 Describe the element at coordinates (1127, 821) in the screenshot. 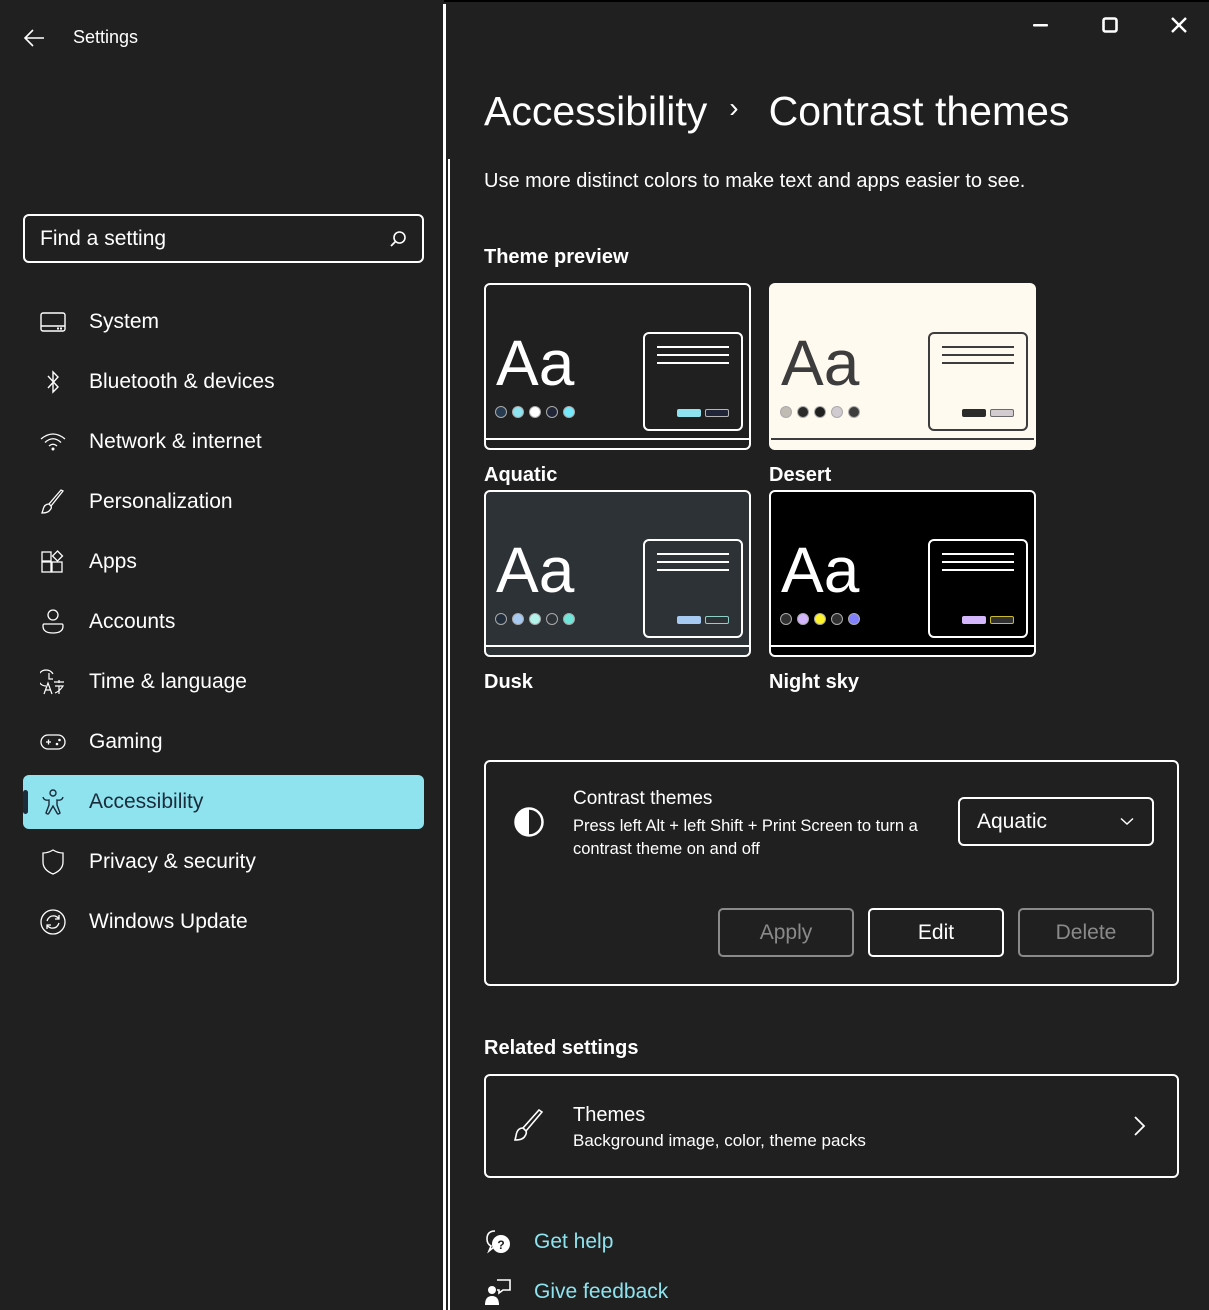

I see `chevron-down-icon` at that location.